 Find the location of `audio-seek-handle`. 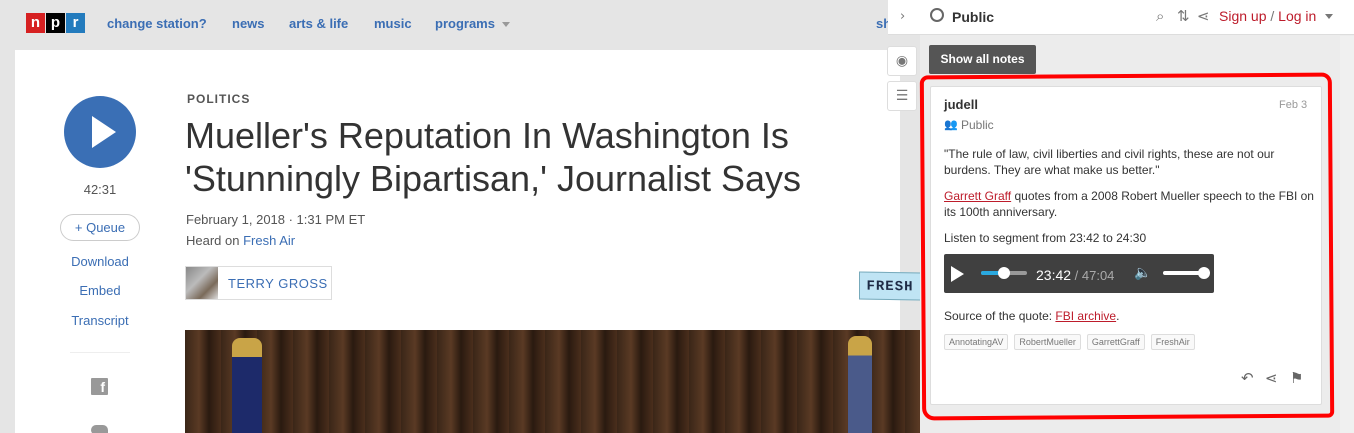

audio-seek-handle is located at coordinates (1004, 273).